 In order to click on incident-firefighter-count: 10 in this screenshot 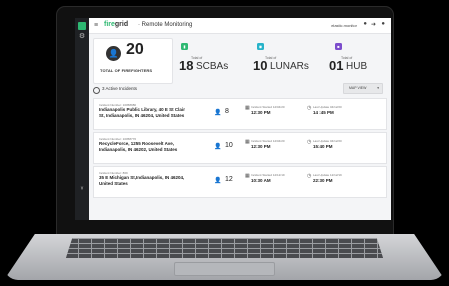, I will do `click(229, 145)`.